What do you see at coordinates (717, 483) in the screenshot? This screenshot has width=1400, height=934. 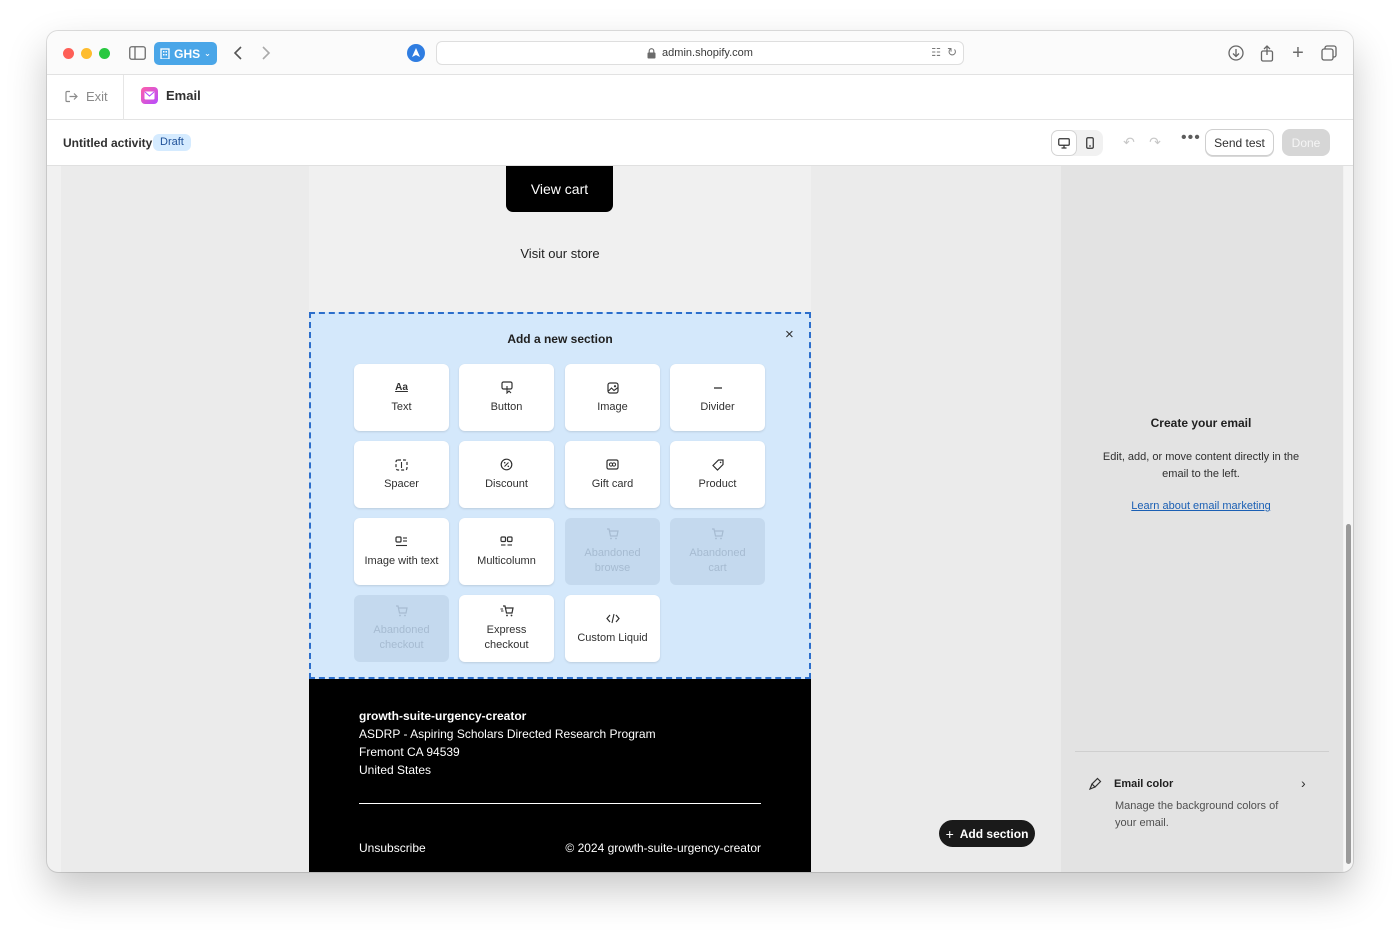 I see `tile-label: Product` at bounding box center [717, 483].